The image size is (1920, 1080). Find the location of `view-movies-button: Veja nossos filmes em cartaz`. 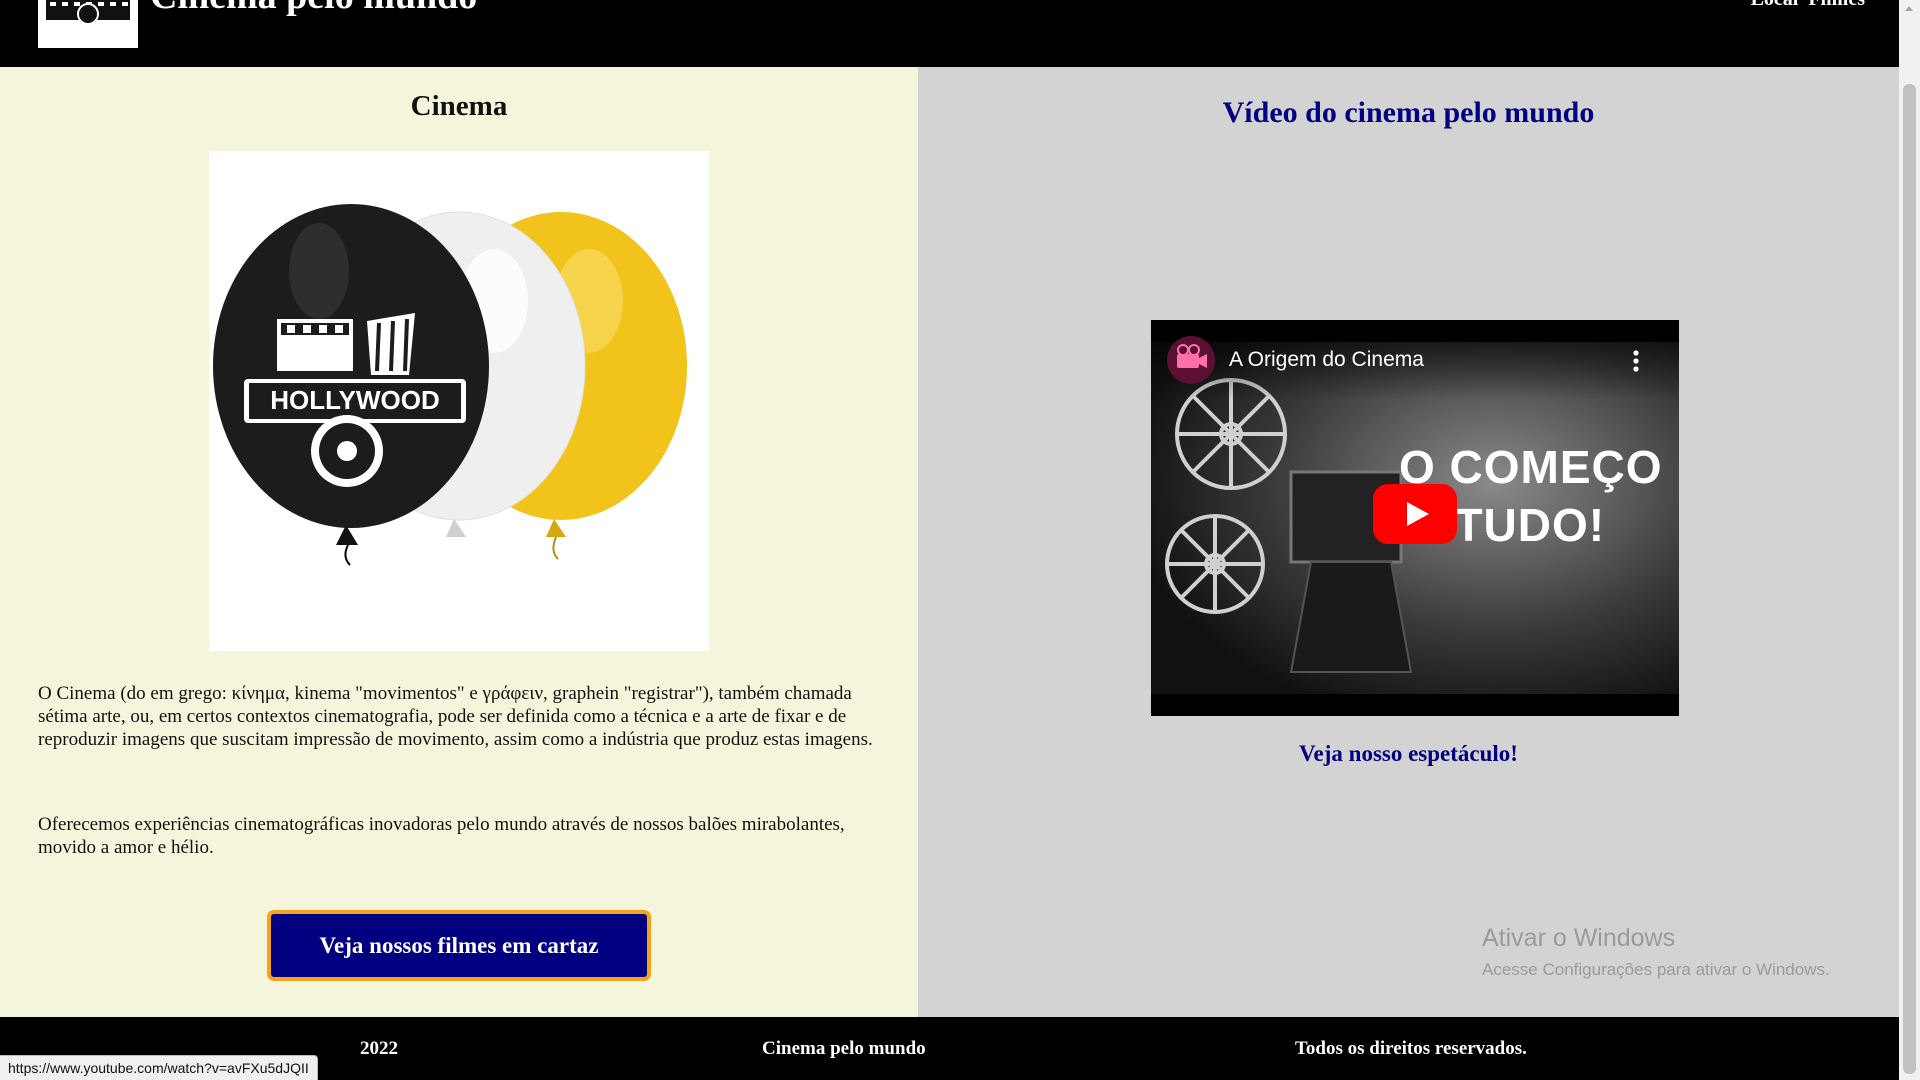

view-movies-button: Veja nossos filmes em cartaz is located at coordinates (459, 945).